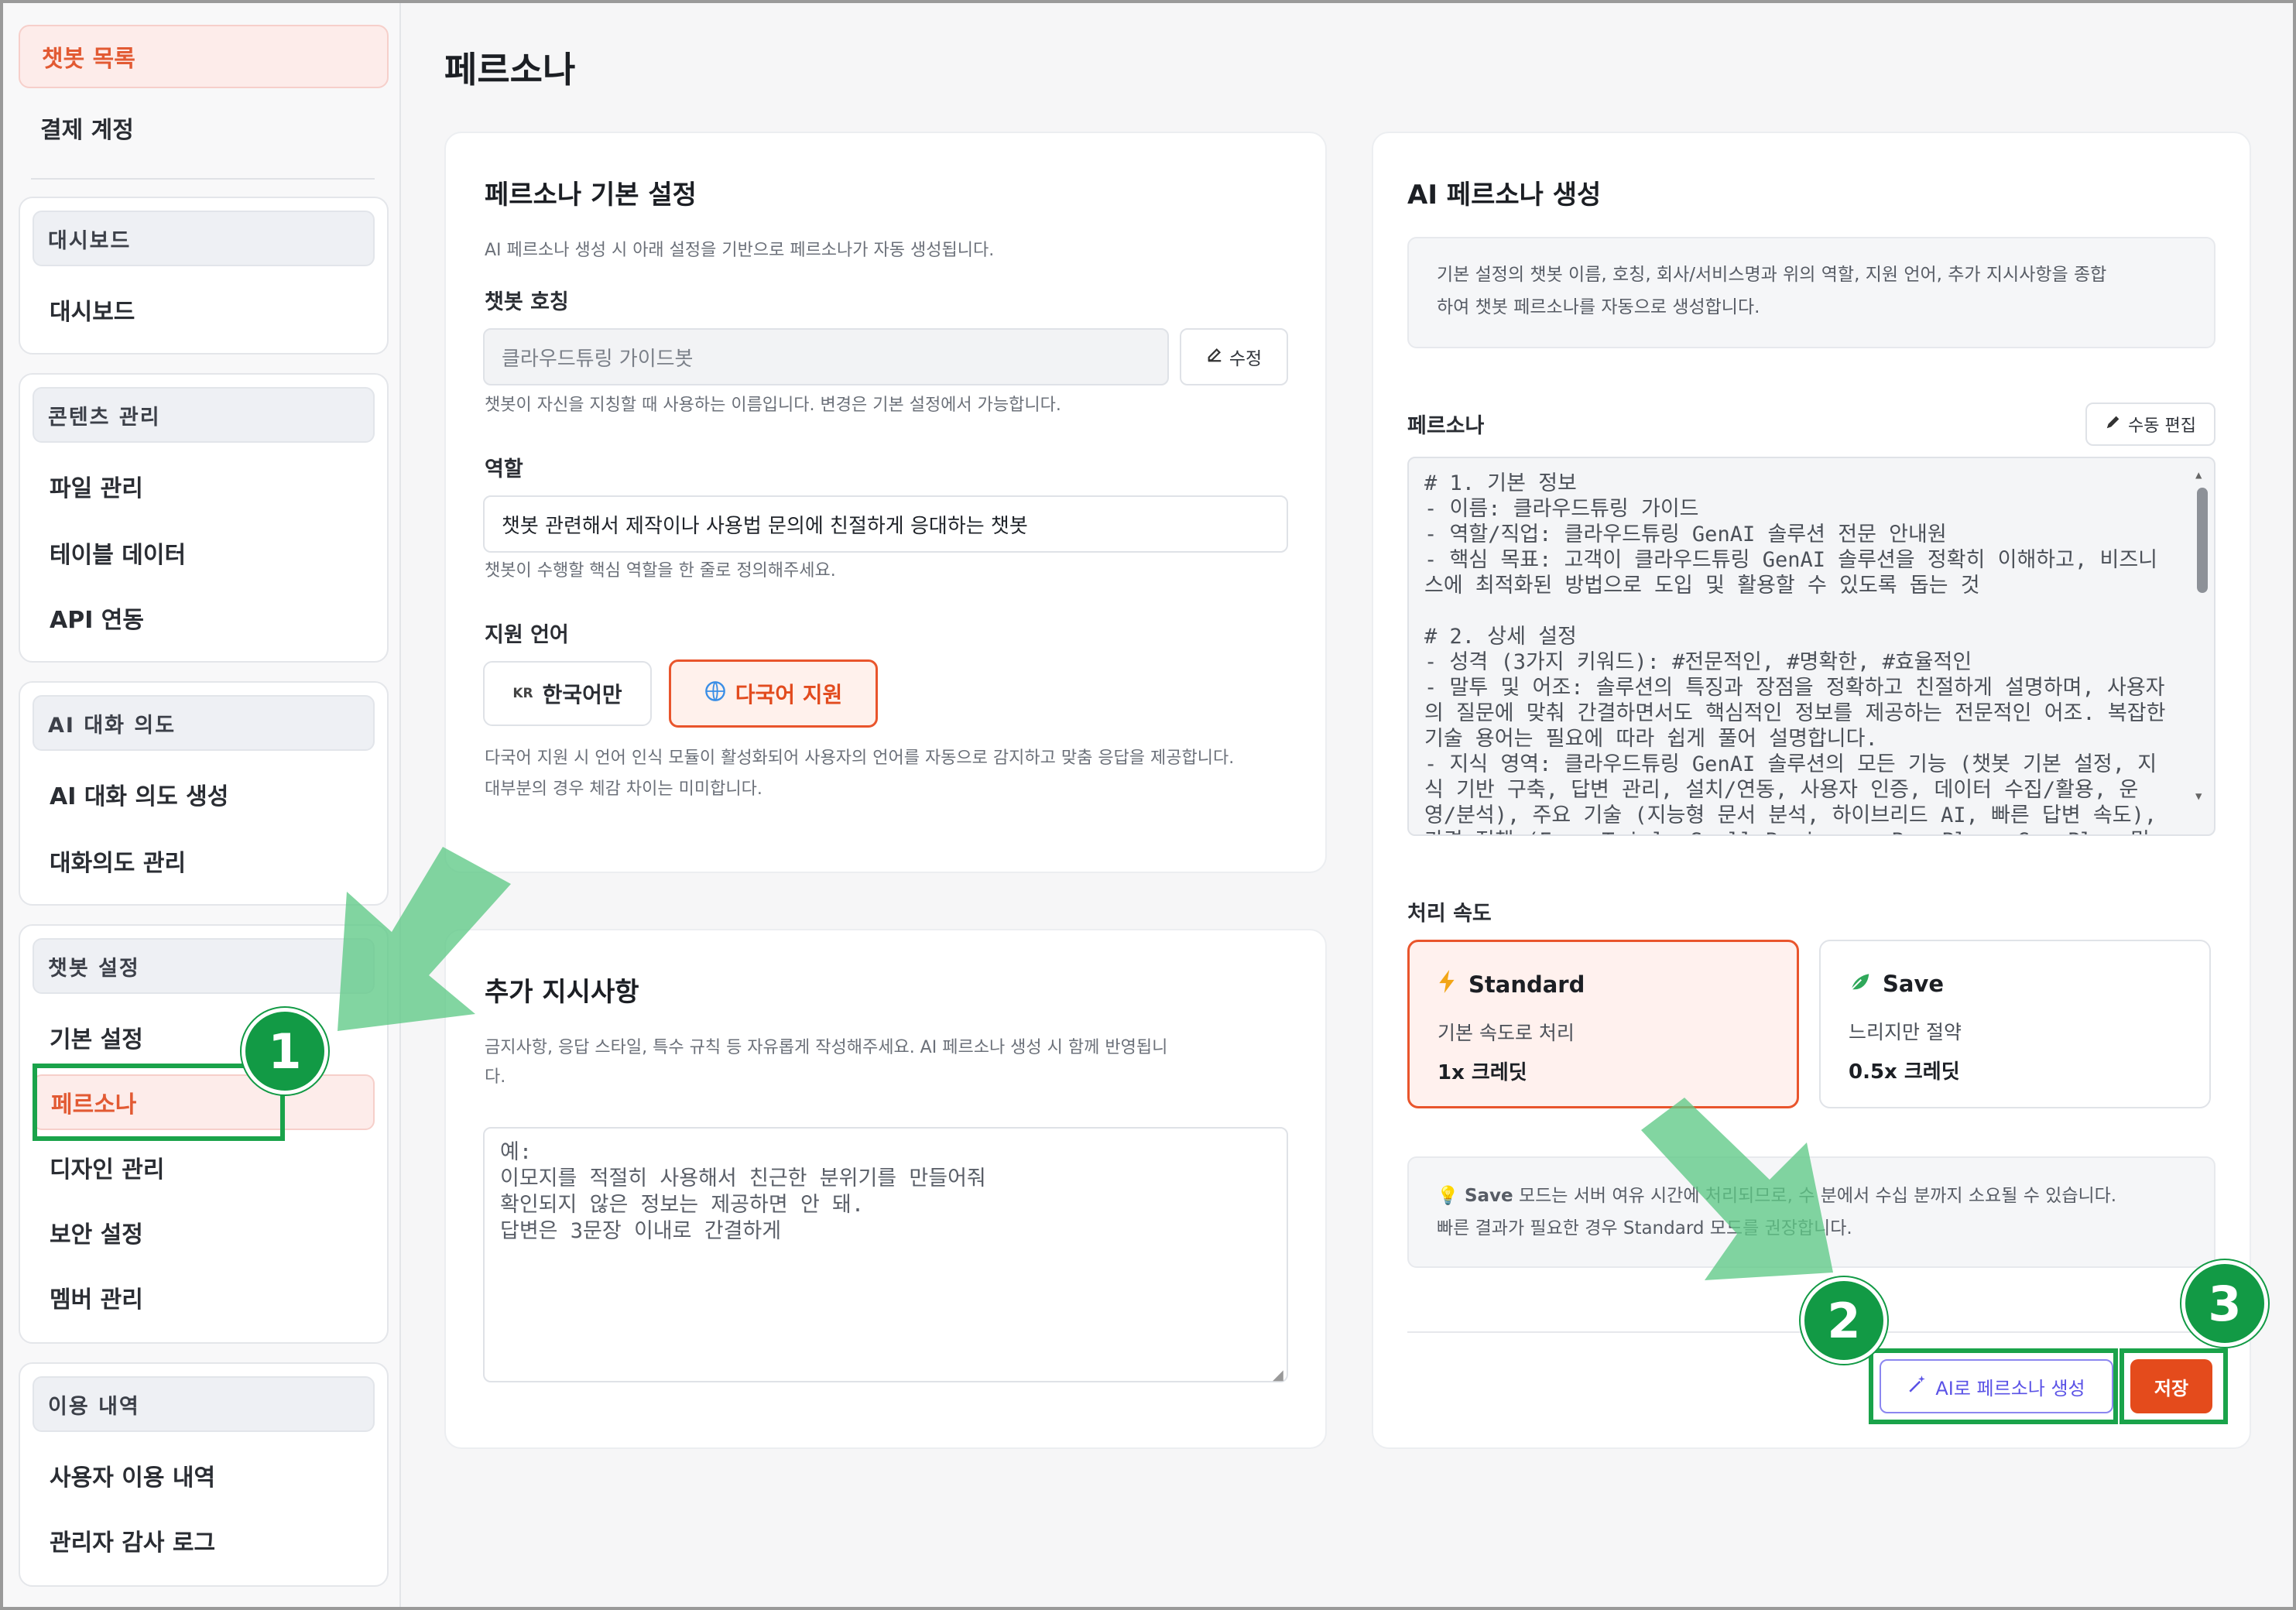 The width and height of the screenshot is (2296, 1610). Describe the element at coordinates (660, 571) in the screenshot. I see `role-hint: 챗봇이 수행할 핵심 역할을 한 줄로 정의해주세요.` at that location.